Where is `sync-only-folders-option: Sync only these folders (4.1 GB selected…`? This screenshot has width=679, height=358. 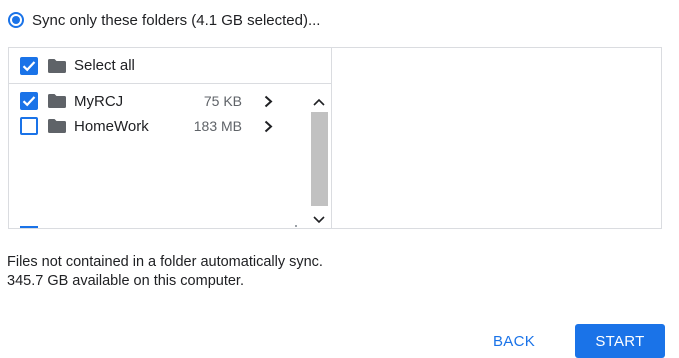
sync-only-folders-option: Sync only these folders (4.1 GB selected… is located at coordinates (164, 20).